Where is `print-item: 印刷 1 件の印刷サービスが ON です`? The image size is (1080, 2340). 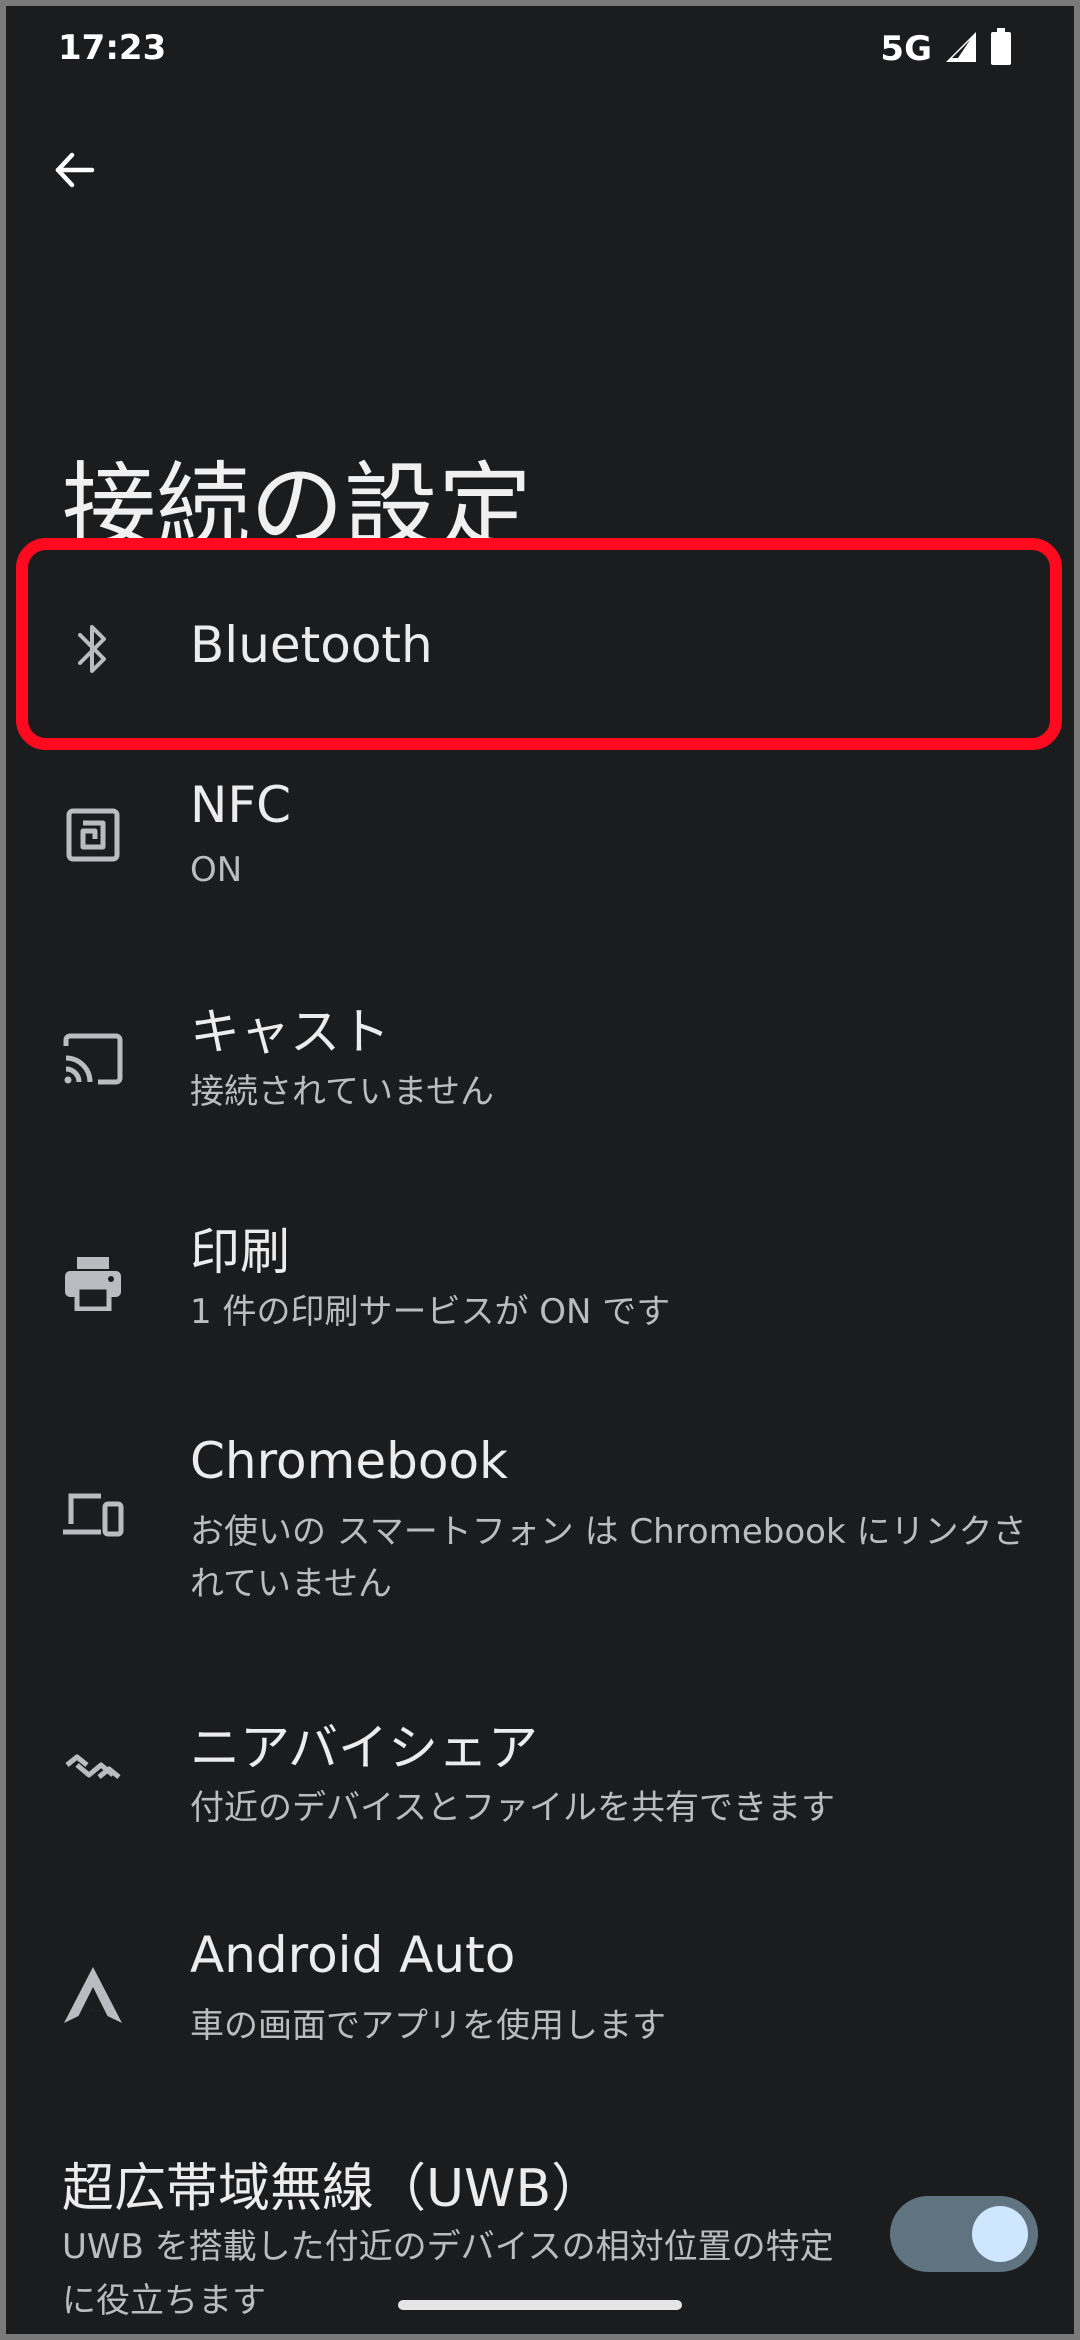 print-item: 印刷 1 件の印刷サービスが ON です is located at coordinates (540, 1300).